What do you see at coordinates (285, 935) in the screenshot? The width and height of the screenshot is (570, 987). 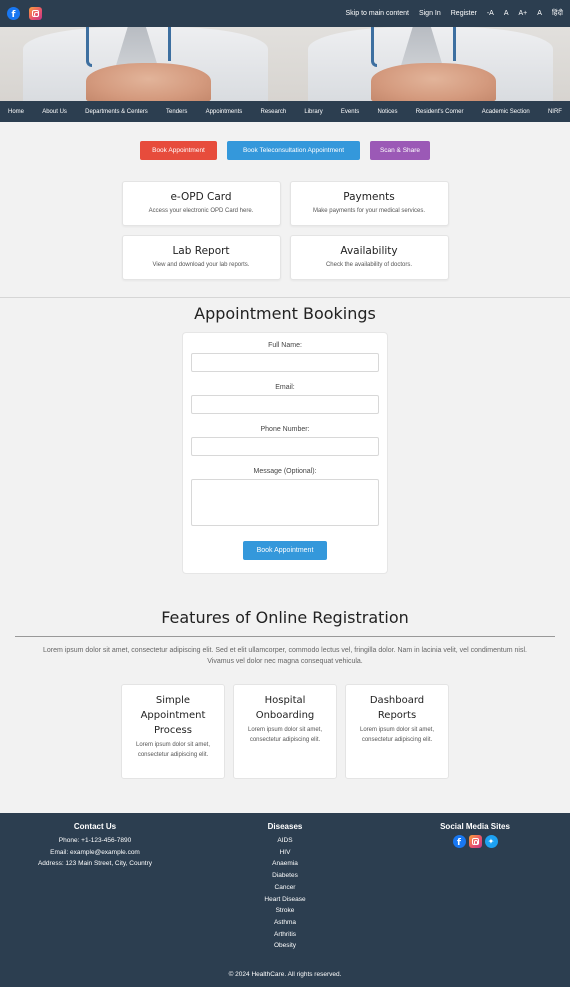 I see `disease-link: Arthritis` at bounding box center [285, 935].